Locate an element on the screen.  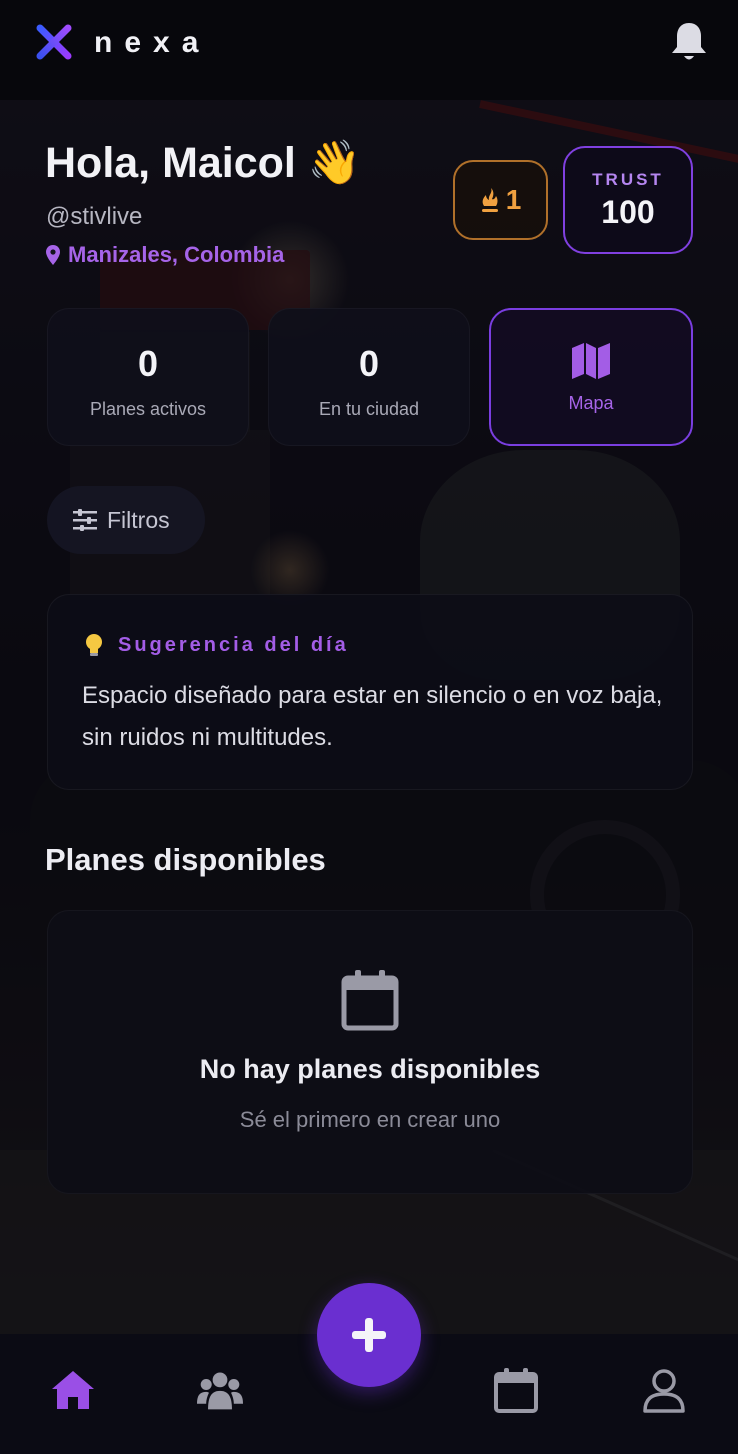
streak-value: 1 is located at coordinates (513, 199).